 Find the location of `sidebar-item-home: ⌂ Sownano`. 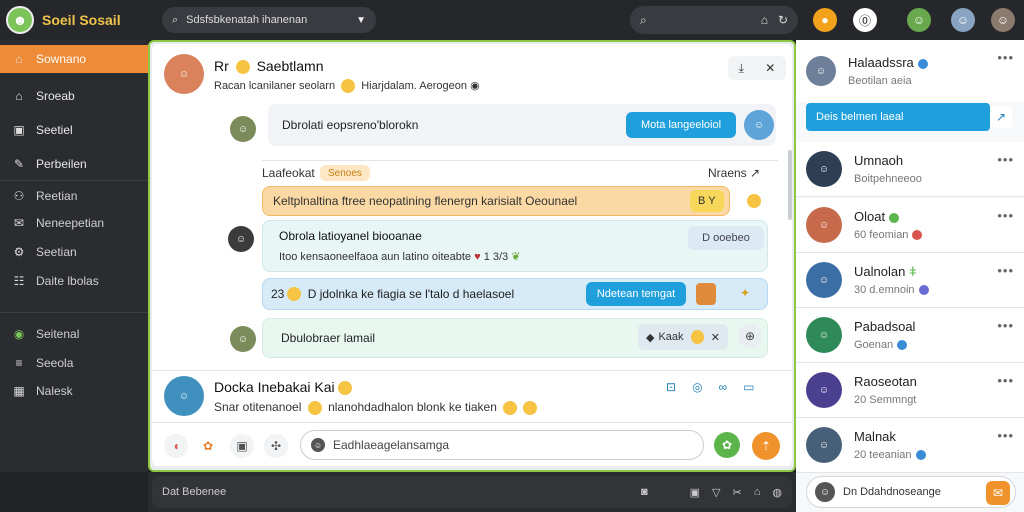

sidebar-item-home: ⌂ Sownano is located at coordinates (74, 59).